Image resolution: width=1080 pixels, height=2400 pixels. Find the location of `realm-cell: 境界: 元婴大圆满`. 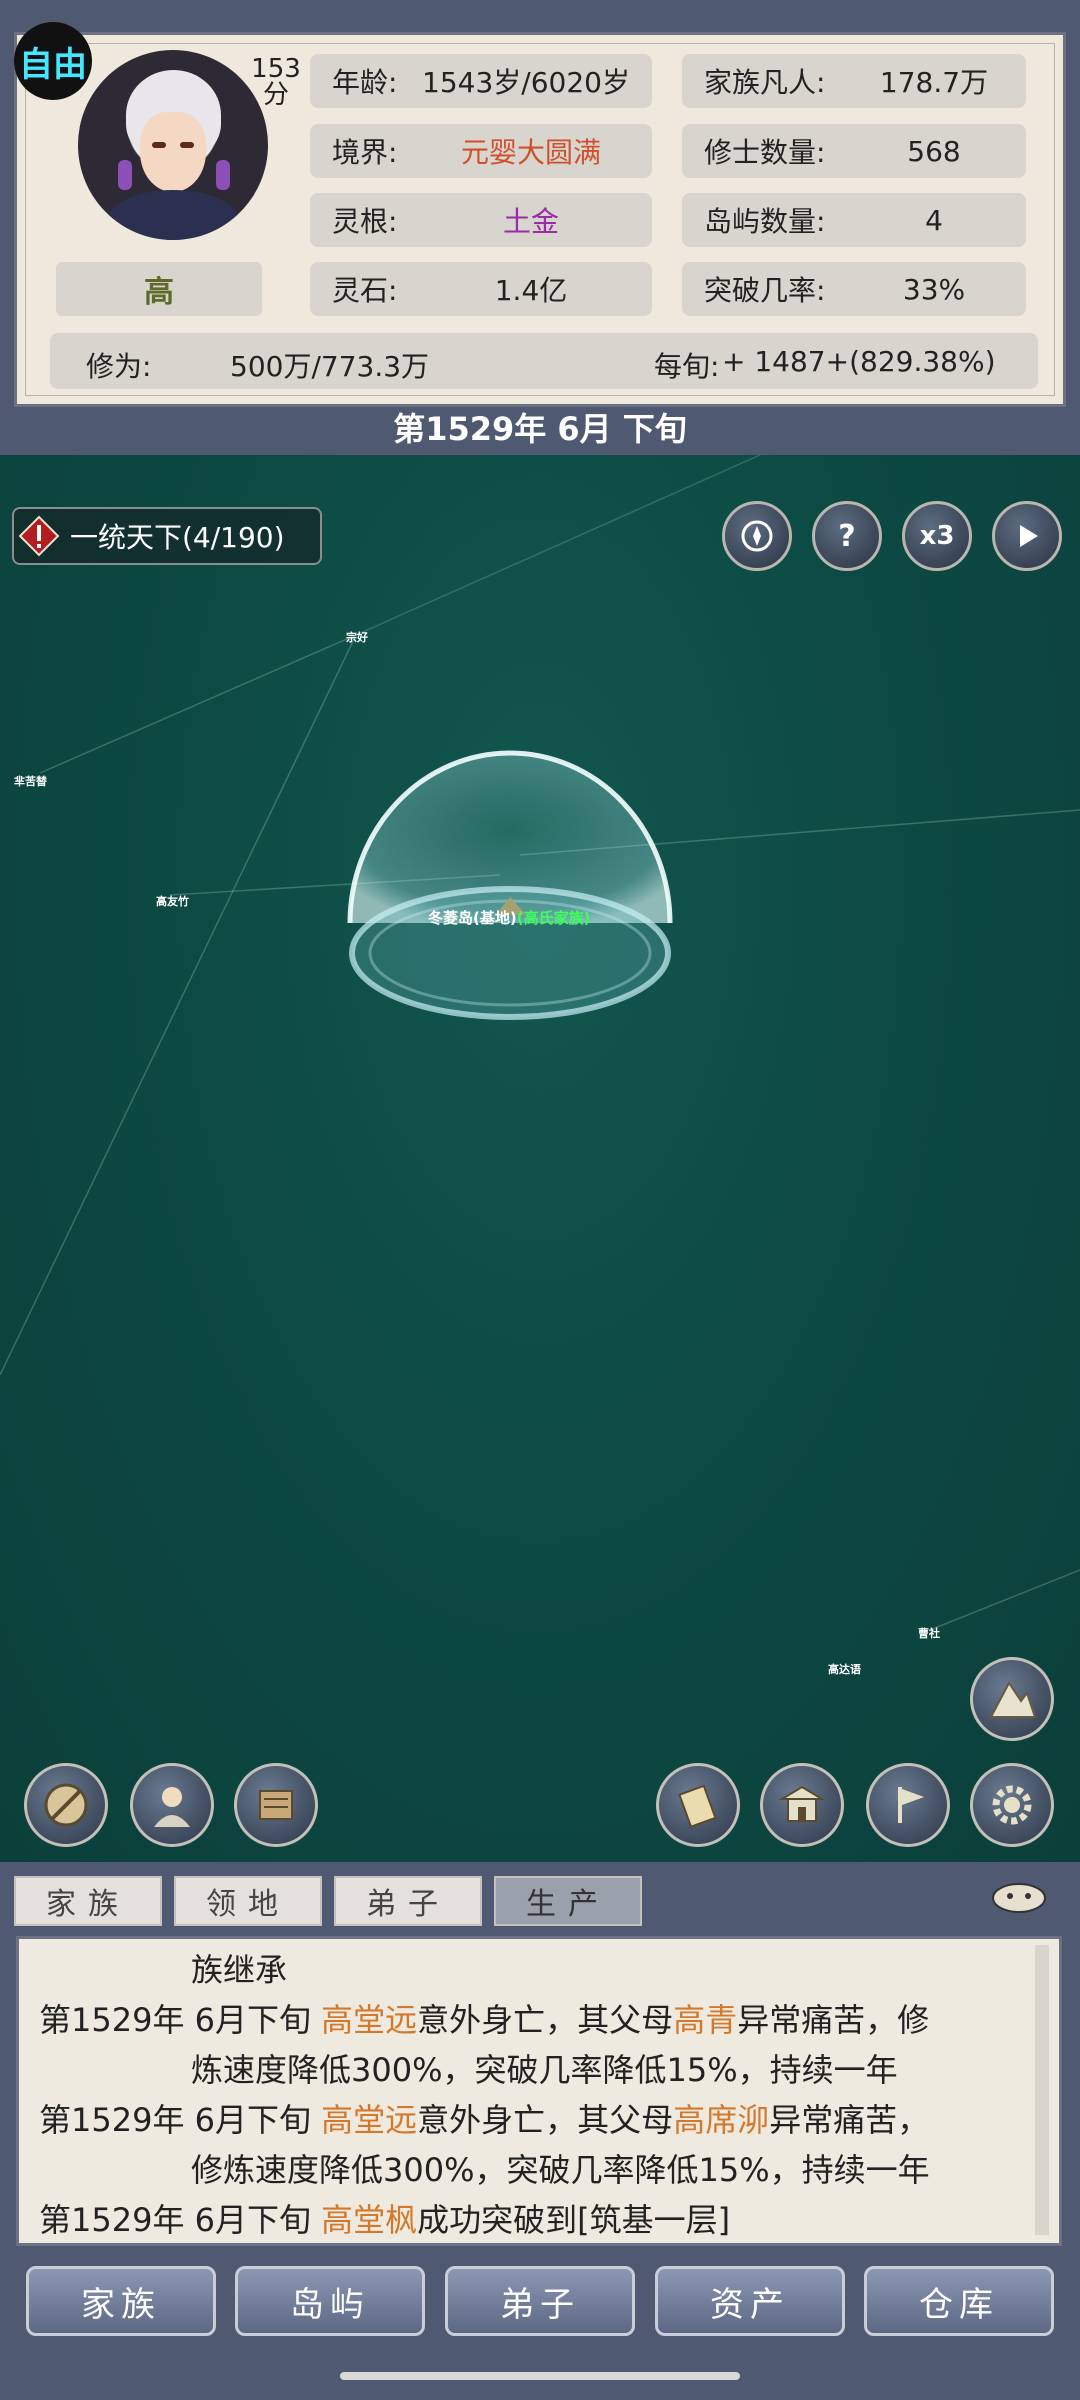

realm-cell: 境界: 元婴大圆满 is located at coordinates (481, 151).